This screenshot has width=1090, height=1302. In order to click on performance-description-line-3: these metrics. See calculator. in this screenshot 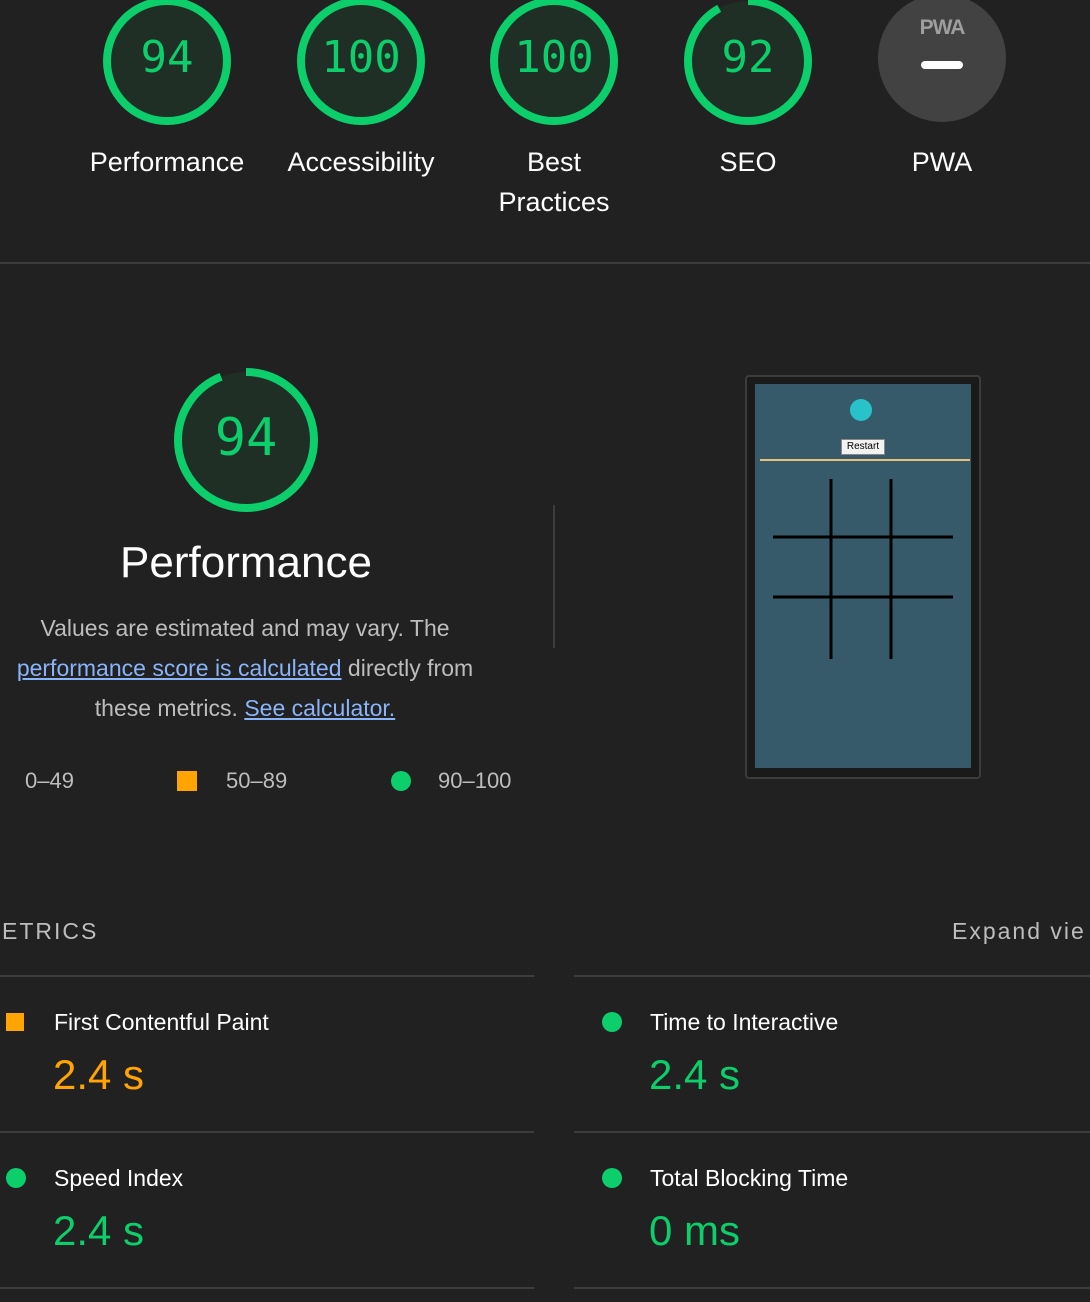, I will do `click(245, 708)`.